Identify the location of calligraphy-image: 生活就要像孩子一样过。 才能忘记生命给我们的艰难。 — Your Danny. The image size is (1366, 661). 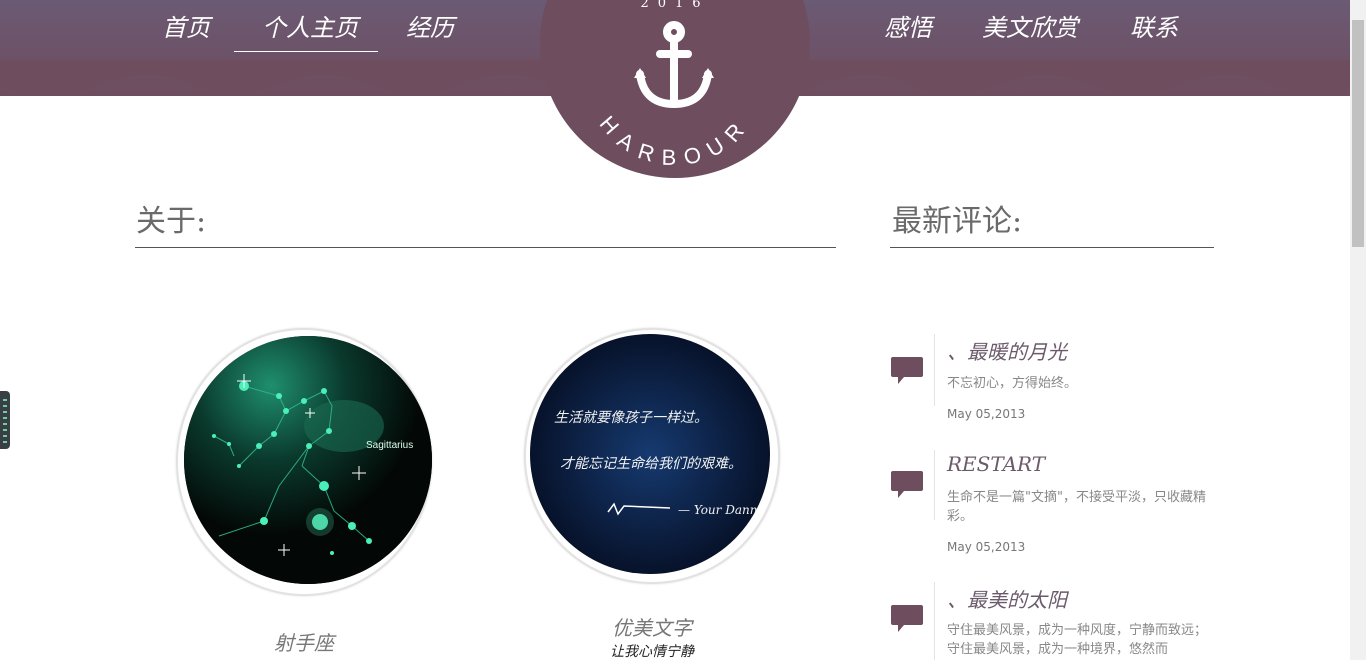
(650, 454).